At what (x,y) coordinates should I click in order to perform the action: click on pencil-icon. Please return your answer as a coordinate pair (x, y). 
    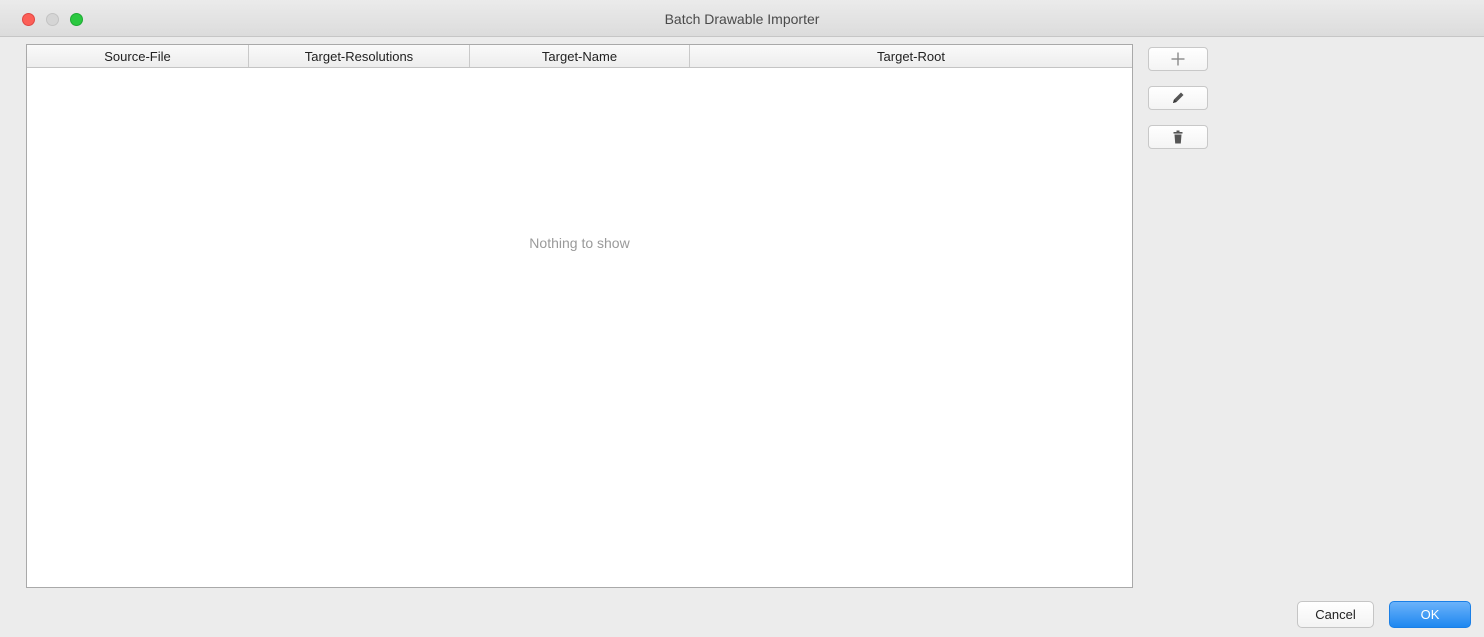
    Looking at the image, I should click on (1178, 97).